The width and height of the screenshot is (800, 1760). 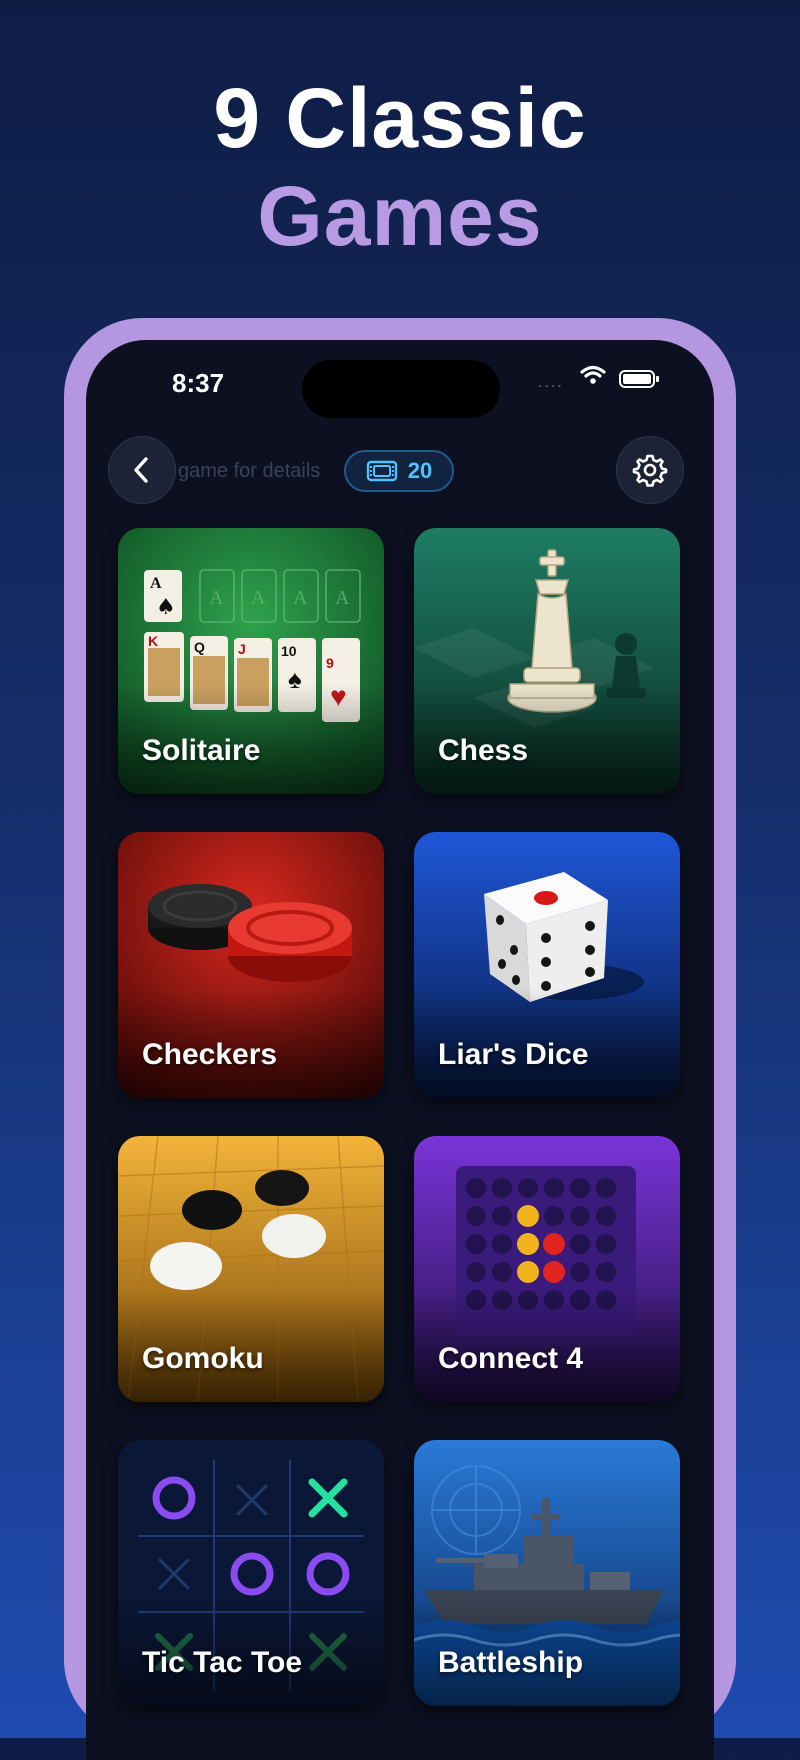 What do you see at coordinates (381, 471) in the screenshot?
I see `ticket-icon` at bounding box center [381, 471].